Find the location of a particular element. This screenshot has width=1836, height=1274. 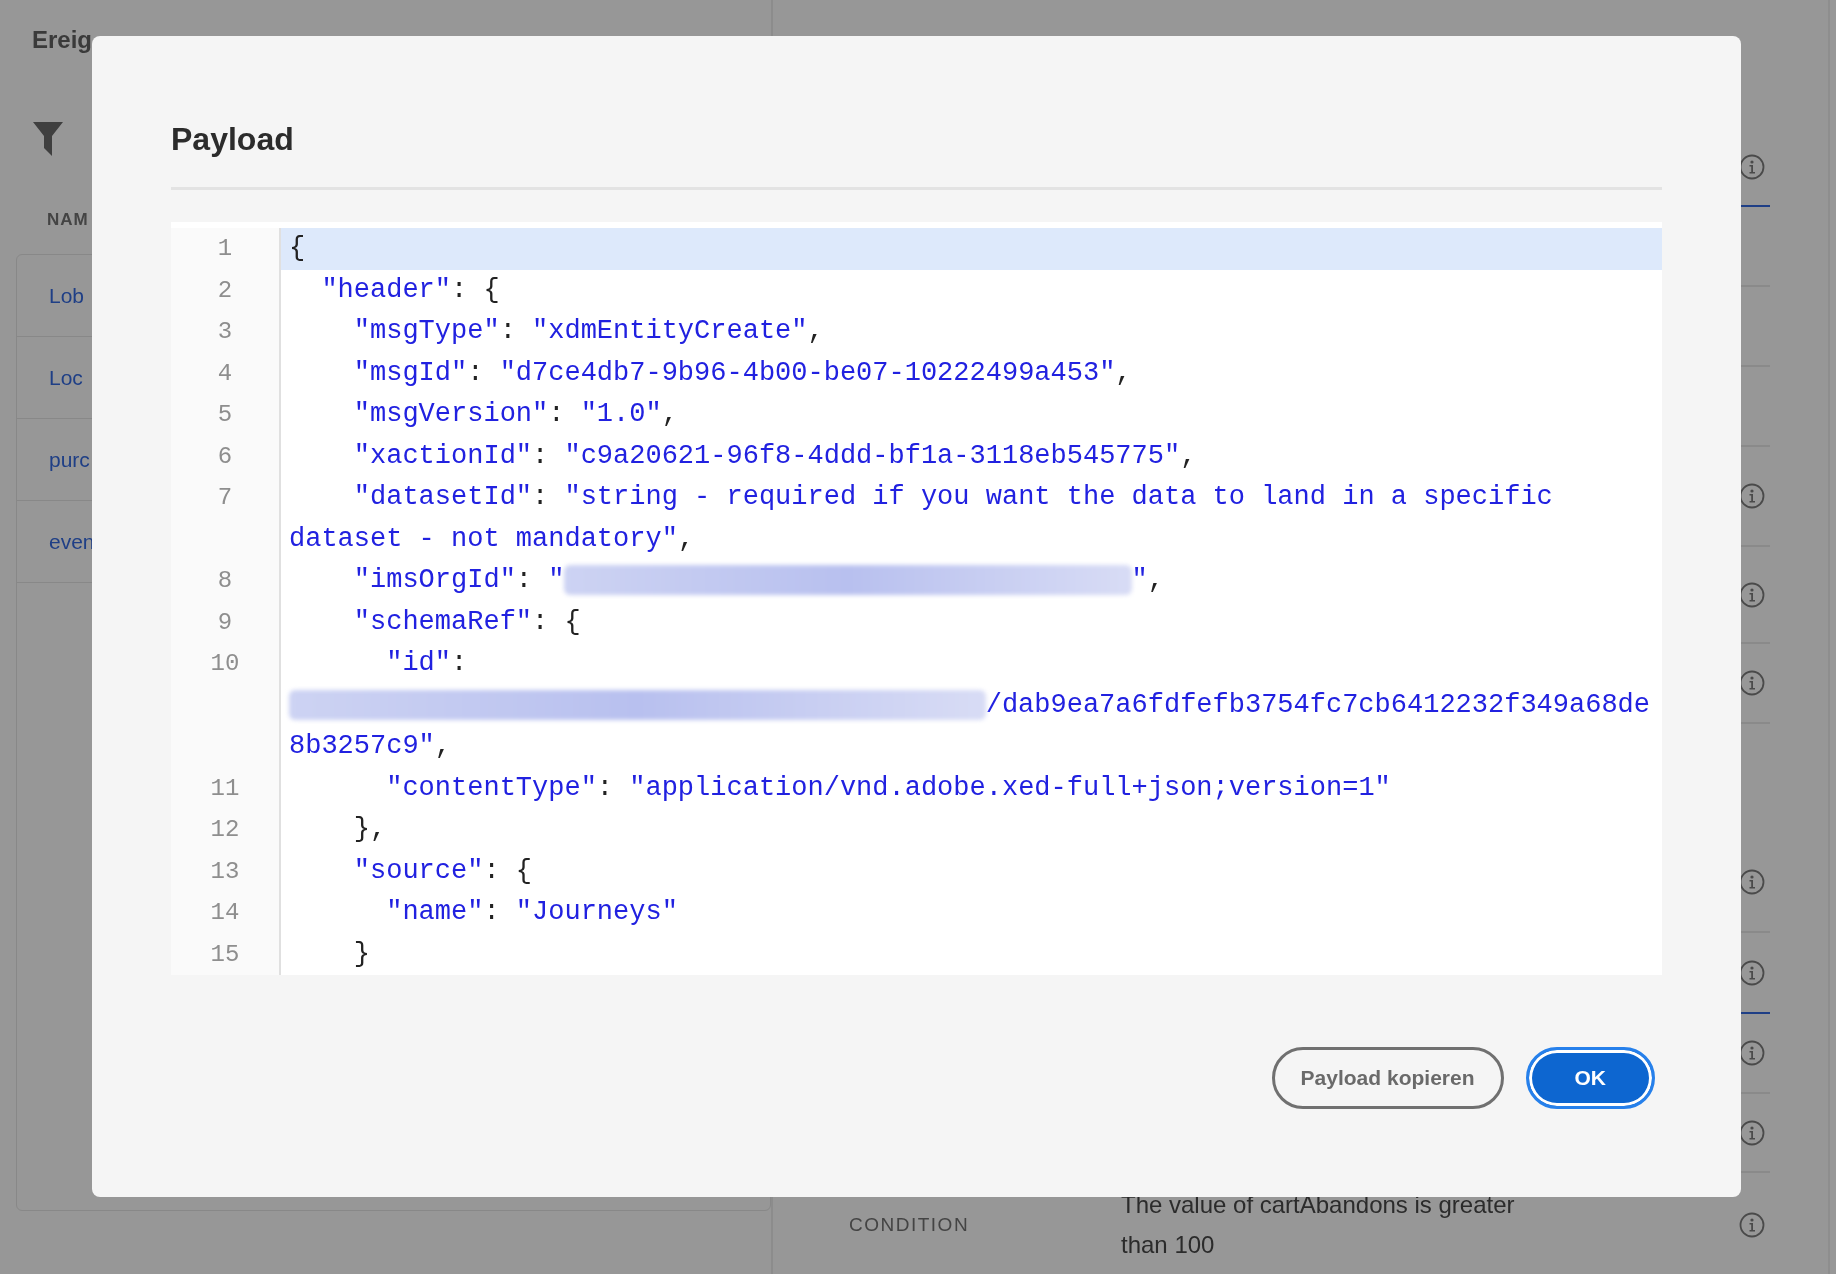

line-number: 11 is located at coordinates (225, 788).